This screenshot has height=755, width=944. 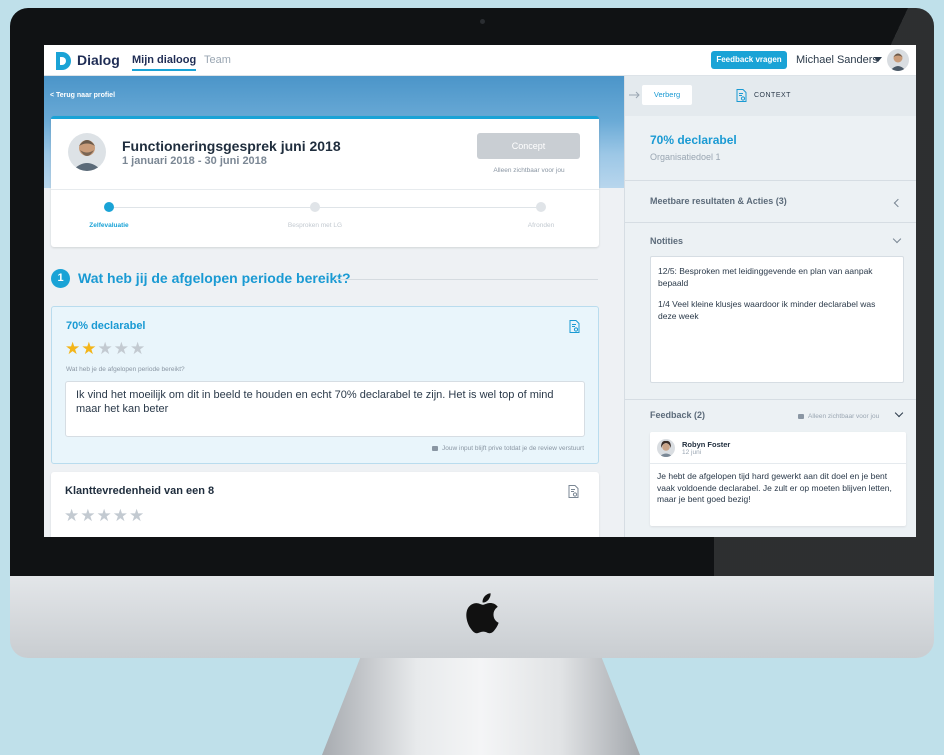 What do you see at coordinates (109, 225) in the screenshot?
I see `step-label-zelfevaluatie: Zelfevaluatie` at bounding box center [109, 225].